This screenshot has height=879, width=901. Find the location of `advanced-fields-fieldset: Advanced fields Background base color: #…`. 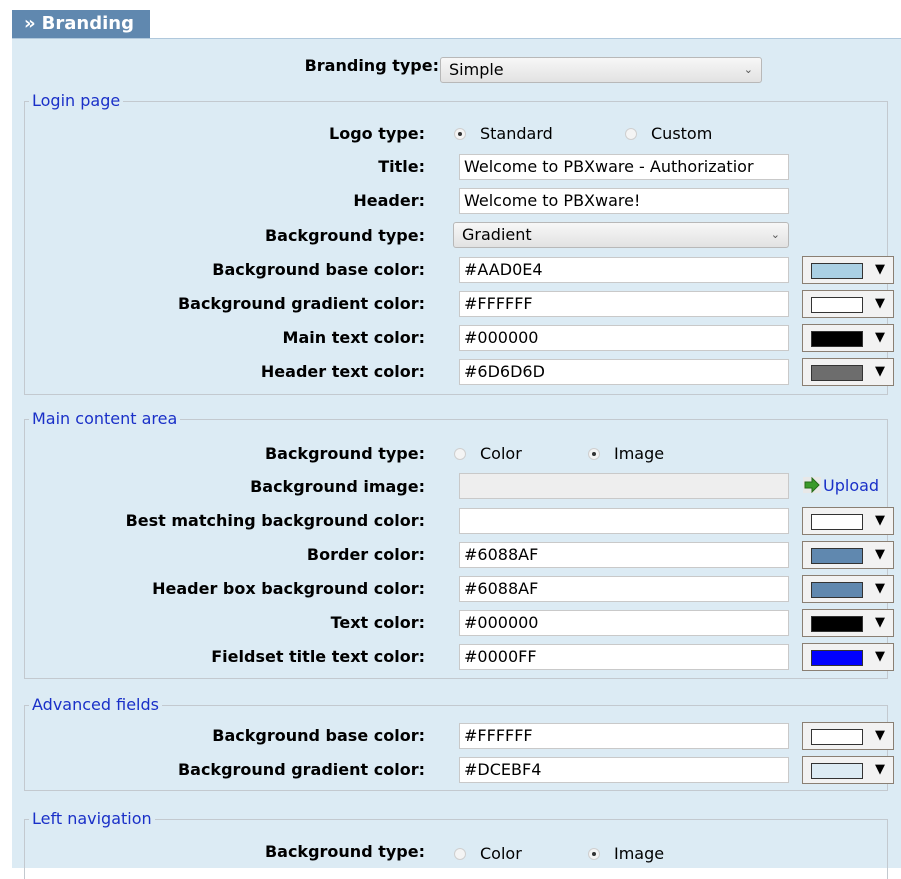

advanced-fields-fieldset: Advanced fields Background base color: #… is located at coordinates (459, 743).